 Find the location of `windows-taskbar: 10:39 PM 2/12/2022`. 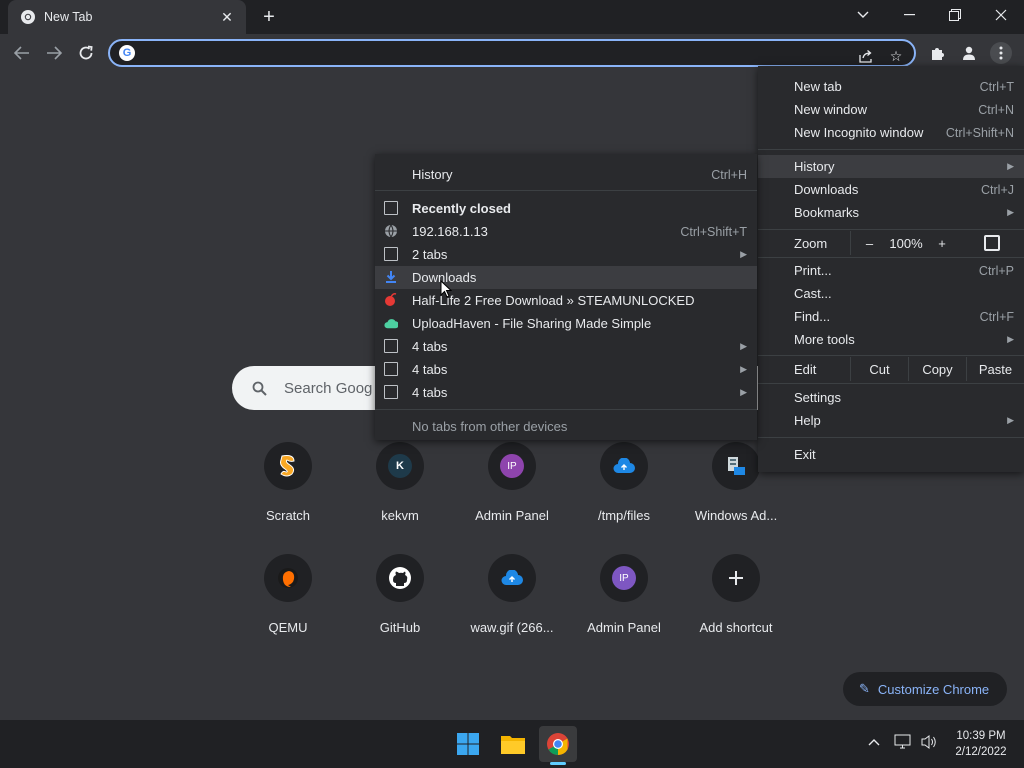

windows-taskbar: 10:39 PM 2/12/2022 is located at coordinates (512, 744).